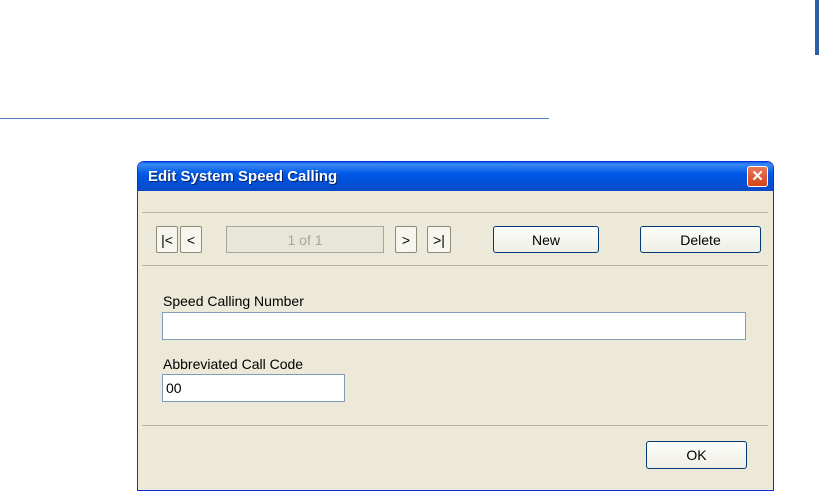 This screenshot has height=491, width=820. I want to click on record-toolbar: |< < 1 of 1 > >| New Delete, so click(455, 239).